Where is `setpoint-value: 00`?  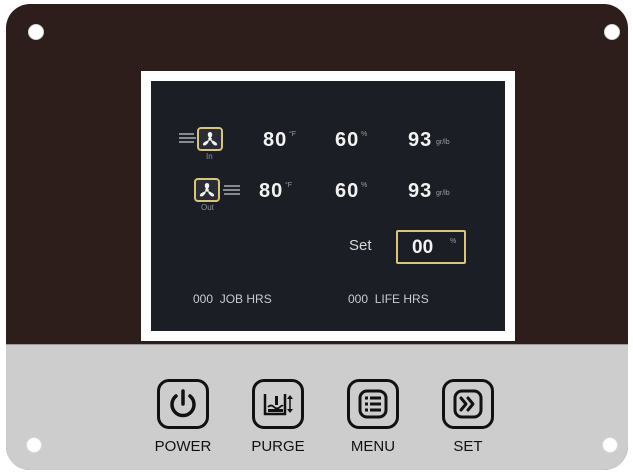 setpoint-value: 00 is located at coordinates (423, 247).